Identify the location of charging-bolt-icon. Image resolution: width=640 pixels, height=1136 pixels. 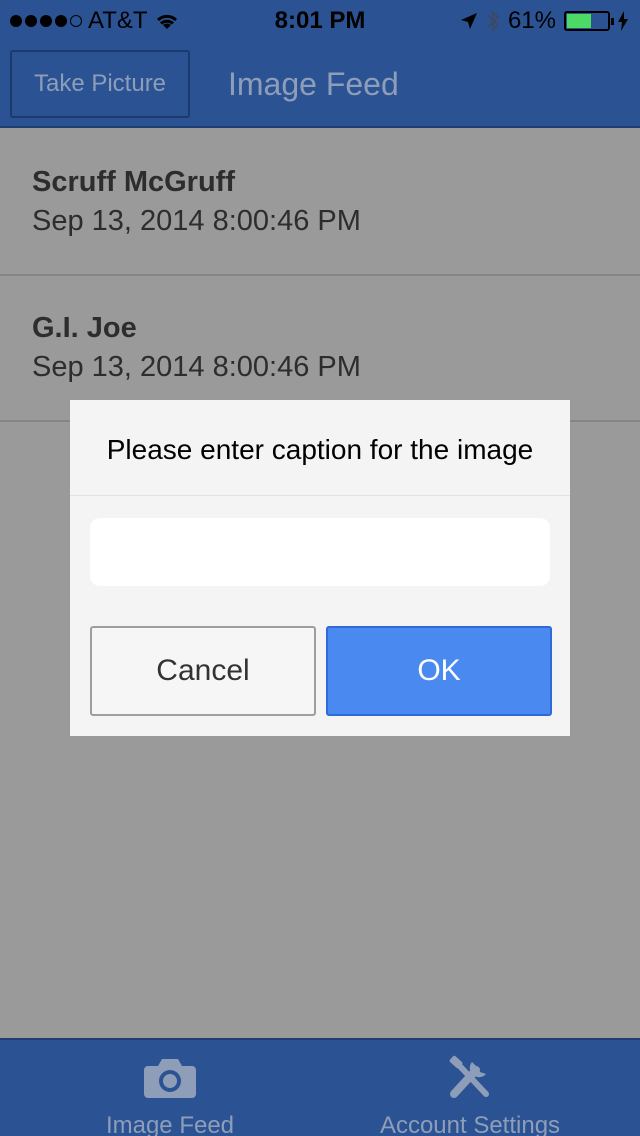
(623, 21).